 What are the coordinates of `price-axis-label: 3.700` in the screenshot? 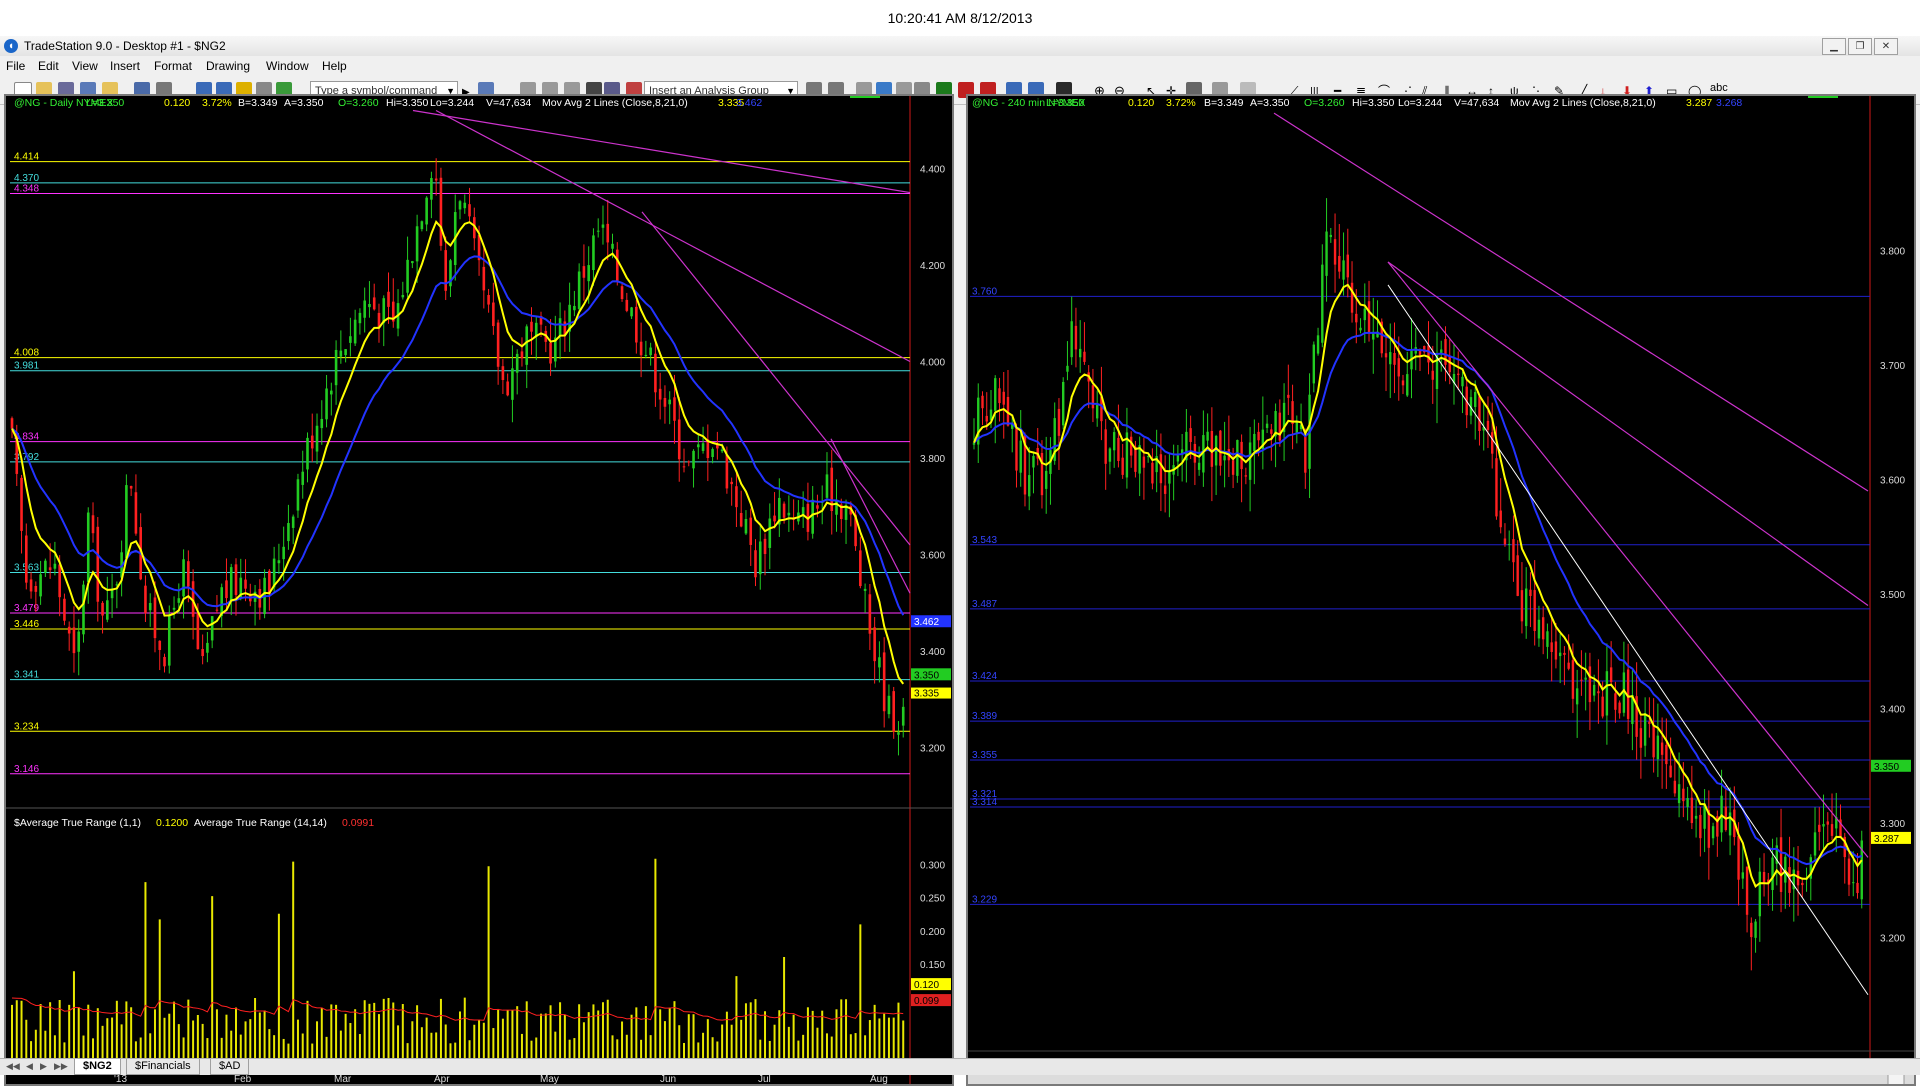 It's located at (1892, 366).